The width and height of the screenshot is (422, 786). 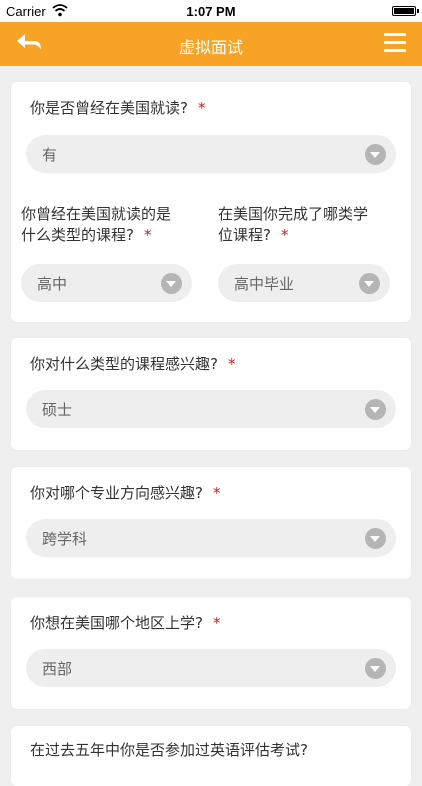 I want to click on question-card-course-interest: 你对什么类型的课程感兴趣? * 硕士, so click(x=211, y=394).